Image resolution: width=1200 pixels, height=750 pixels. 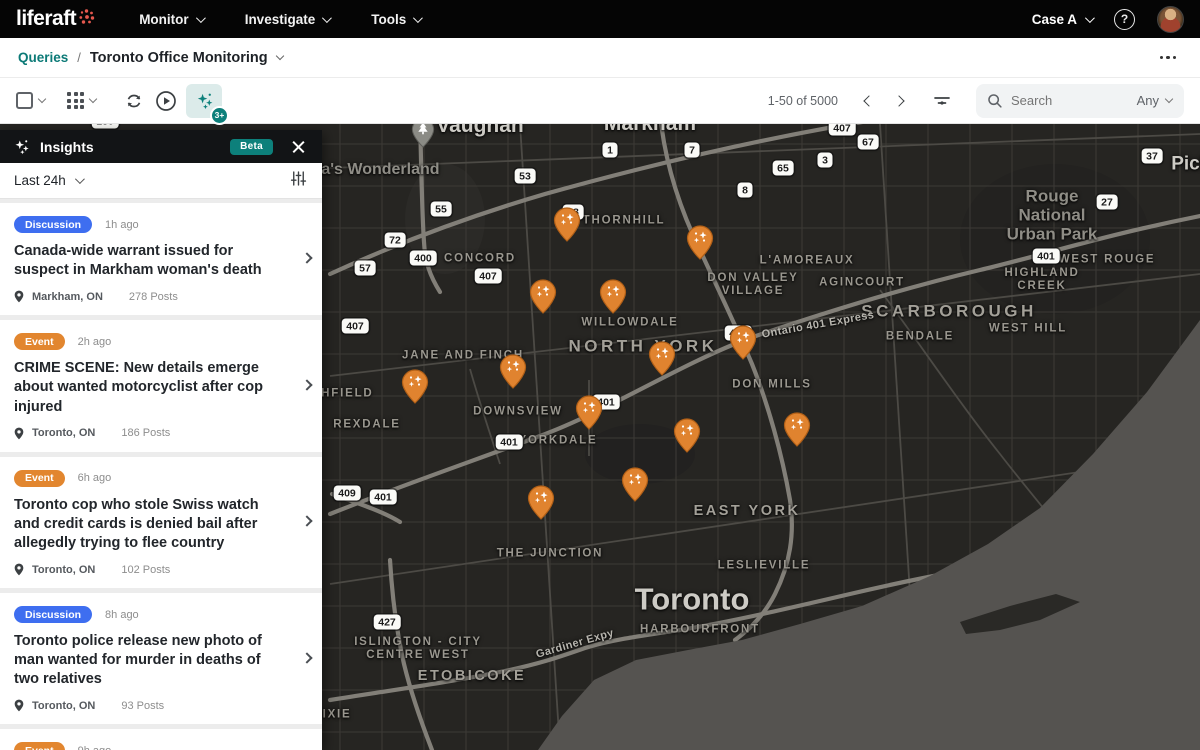 What do you see at coordinates (299, 147) in the screenshot?
I see `close-icon` at bounding box center [299, 147].